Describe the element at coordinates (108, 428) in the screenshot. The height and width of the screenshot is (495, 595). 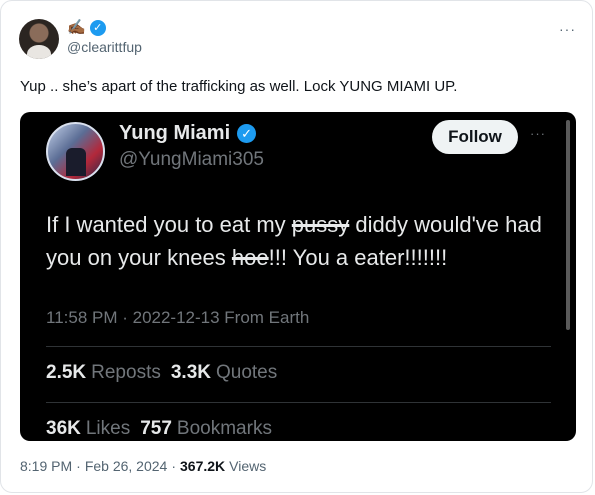
I see `likes-label: Likes` at that location.